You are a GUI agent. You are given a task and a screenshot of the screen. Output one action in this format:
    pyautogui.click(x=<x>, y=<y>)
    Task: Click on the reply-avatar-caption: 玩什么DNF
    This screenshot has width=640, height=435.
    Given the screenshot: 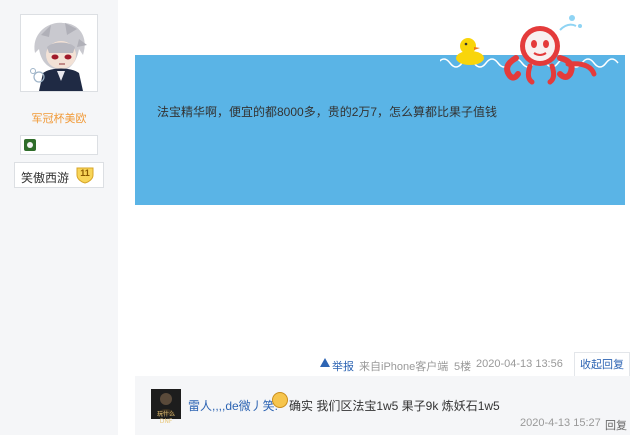 What is the action you would take?
    pyautogui.click(x=165, y=418)
    